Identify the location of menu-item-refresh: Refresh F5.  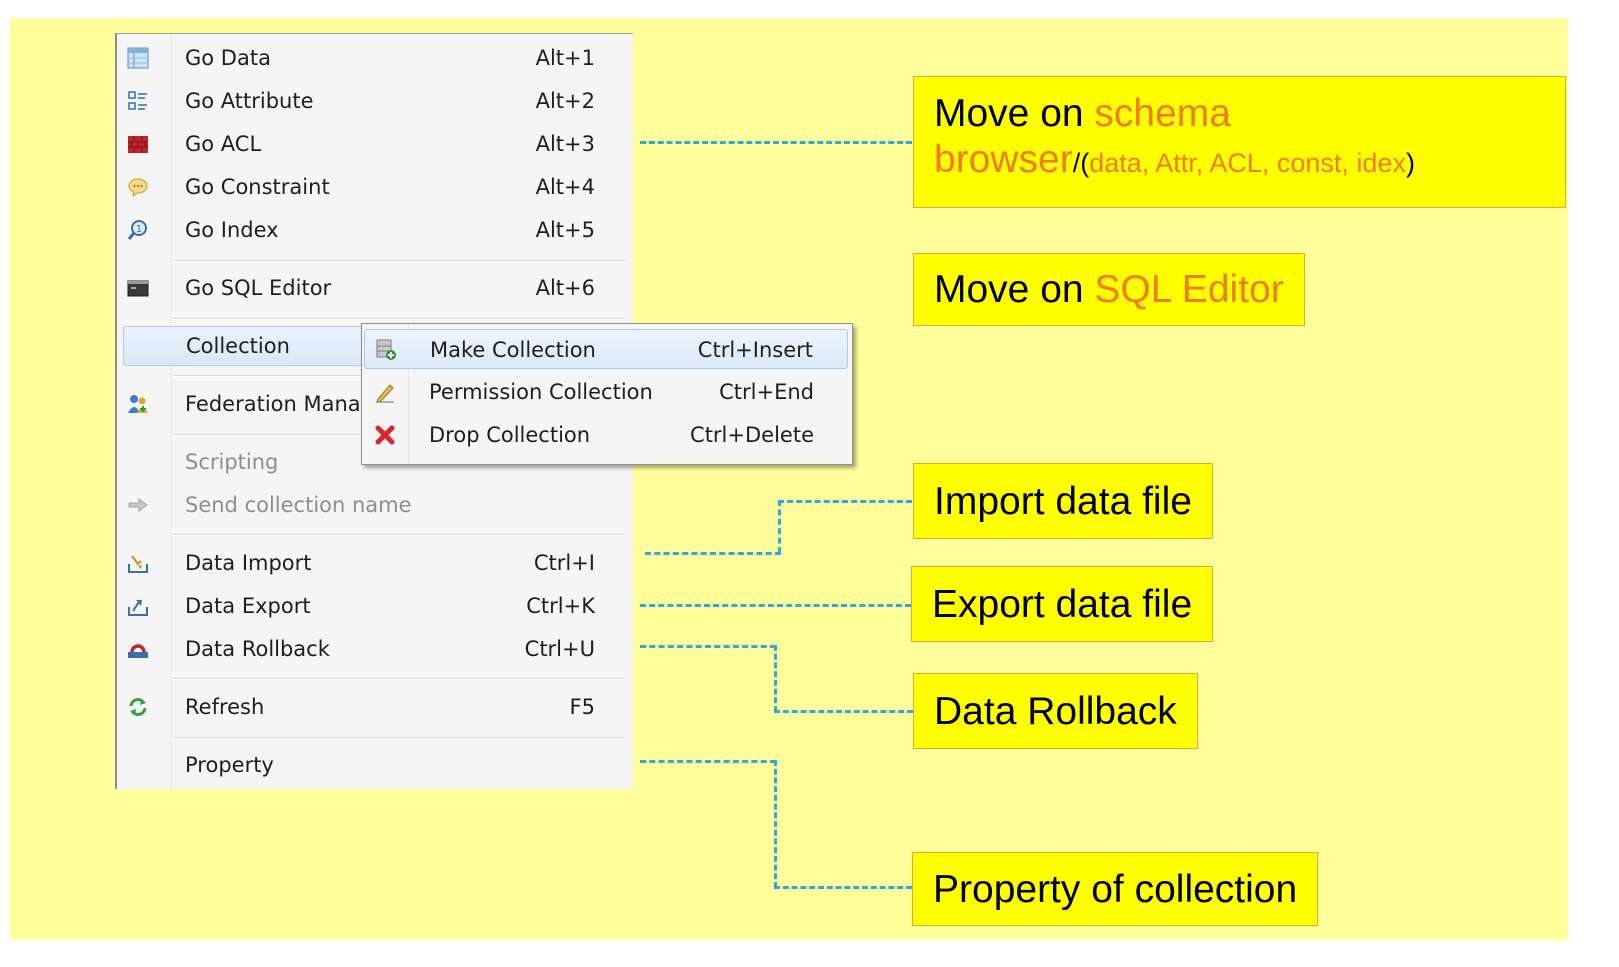
(375, 707).